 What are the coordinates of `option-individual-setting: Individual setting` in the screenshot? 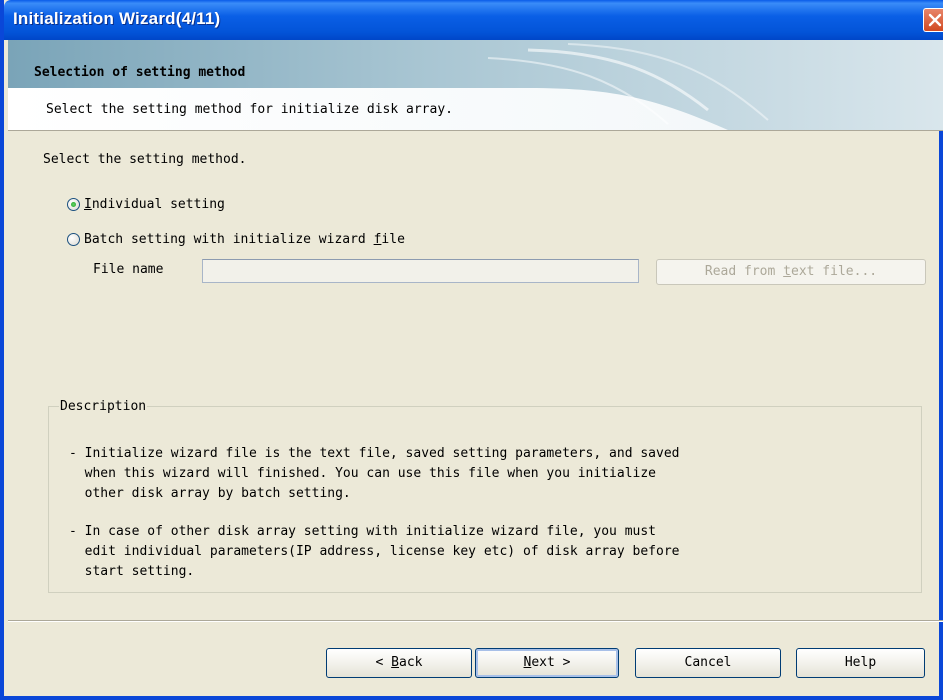 It's located at (146, 204).